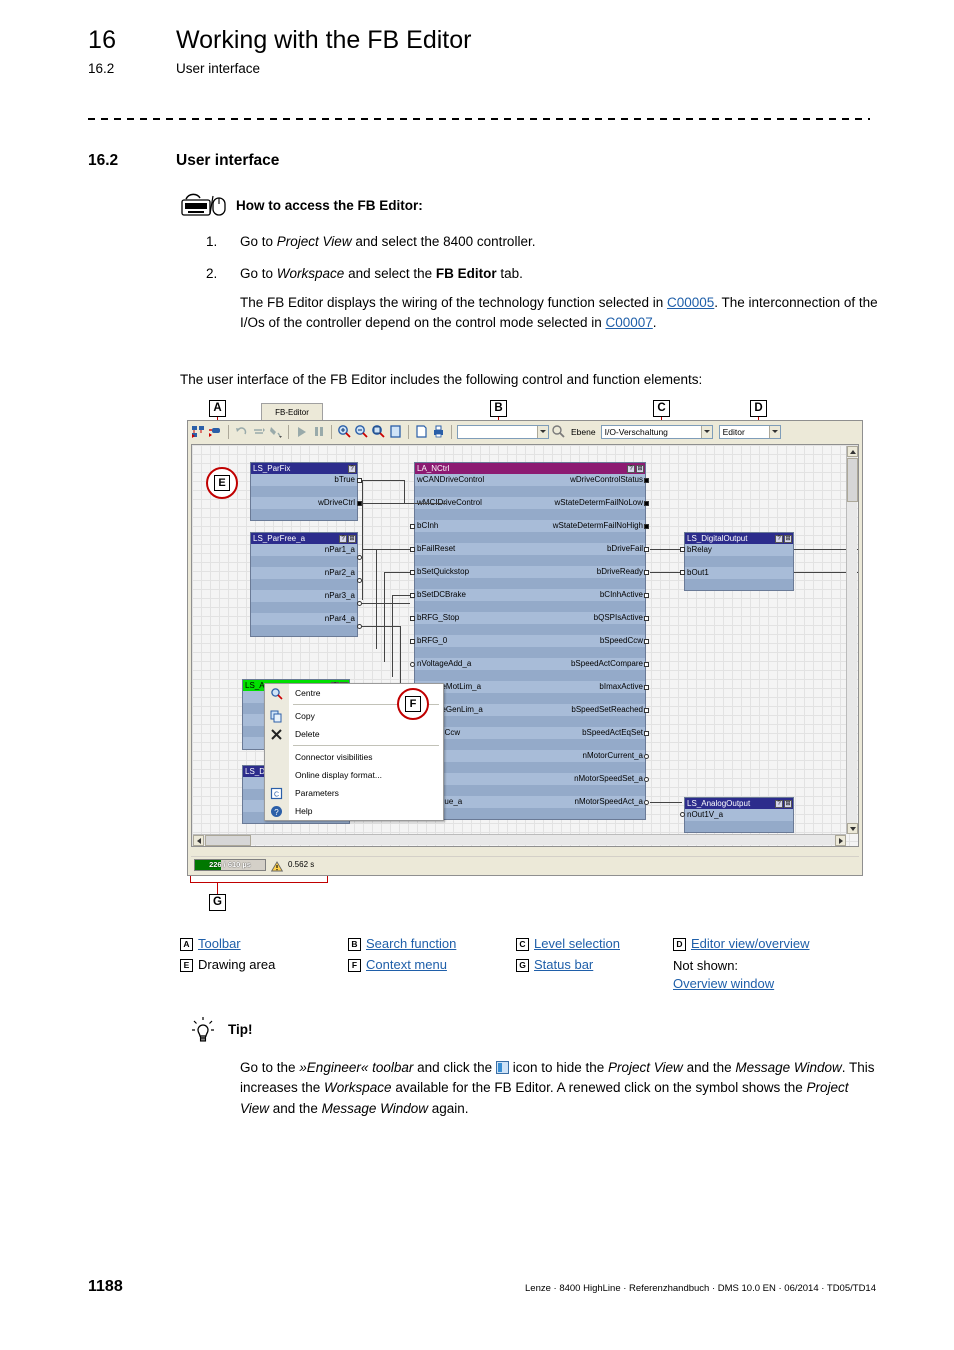  Describe the element at coordinates (215, 431) in the screenshot. I see `disconnect-icon` at that location.